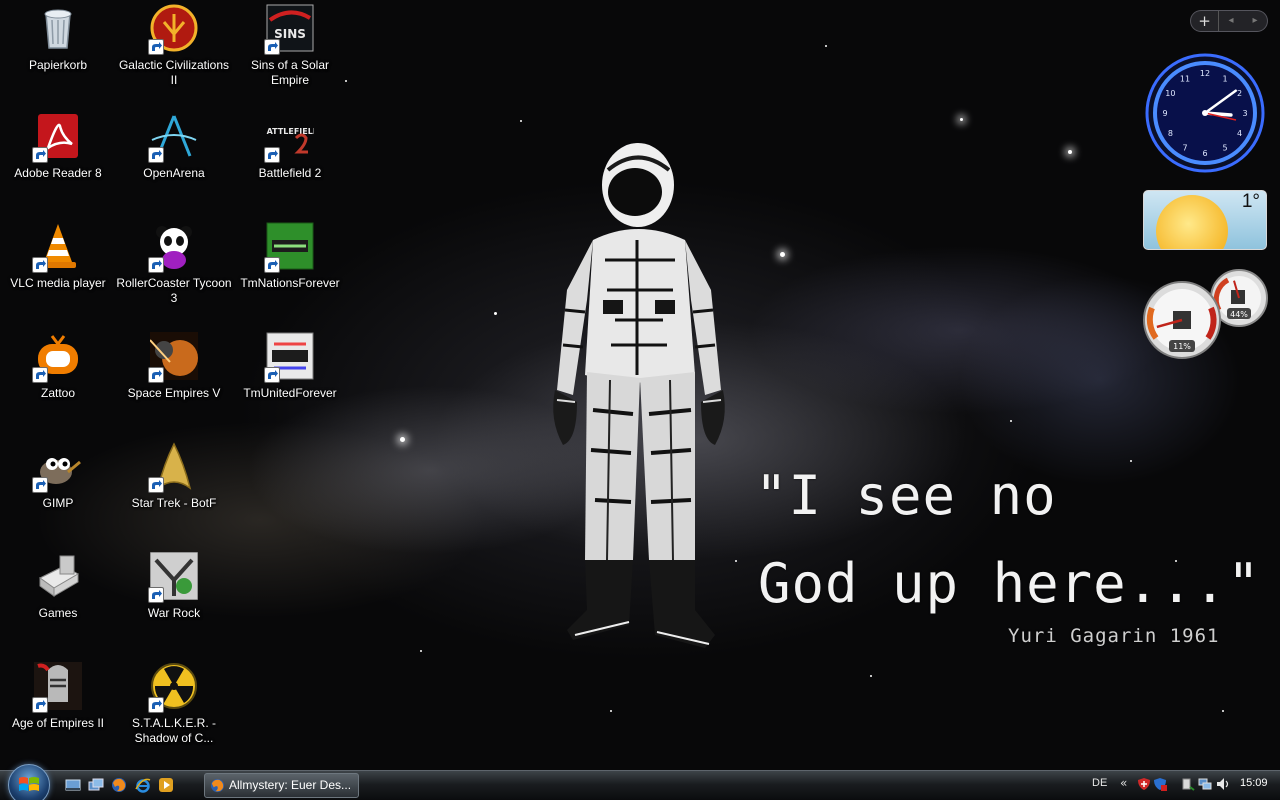  I want to click on recycle-bin-icon, so click(58, 28).